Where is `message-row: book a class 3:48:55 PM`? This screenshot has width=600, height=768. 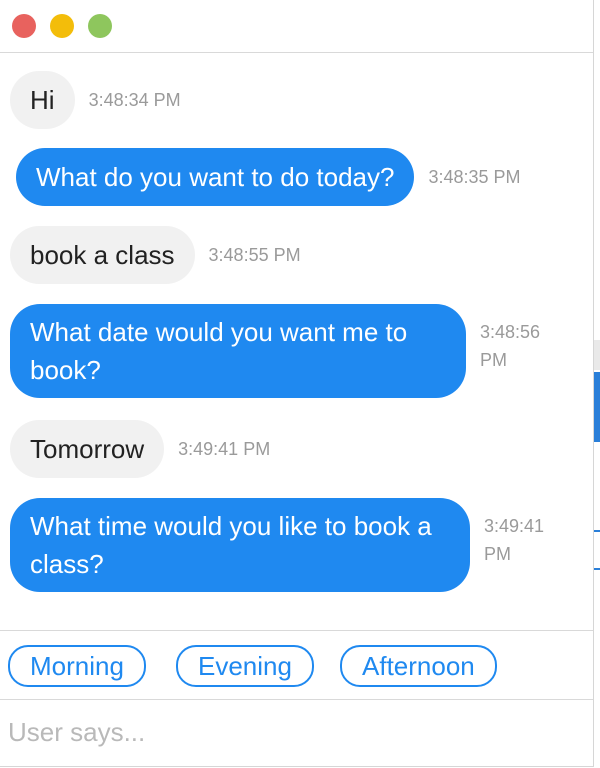
message-row: book a class 3:48:55 PM is located at coordinates (155, 255).